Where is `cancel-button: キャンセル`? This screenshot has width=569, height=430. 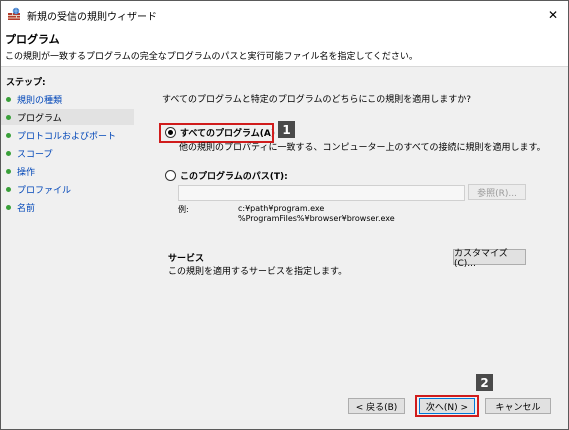 cancel-button: キャンセル is located at coordinates (518, 406).